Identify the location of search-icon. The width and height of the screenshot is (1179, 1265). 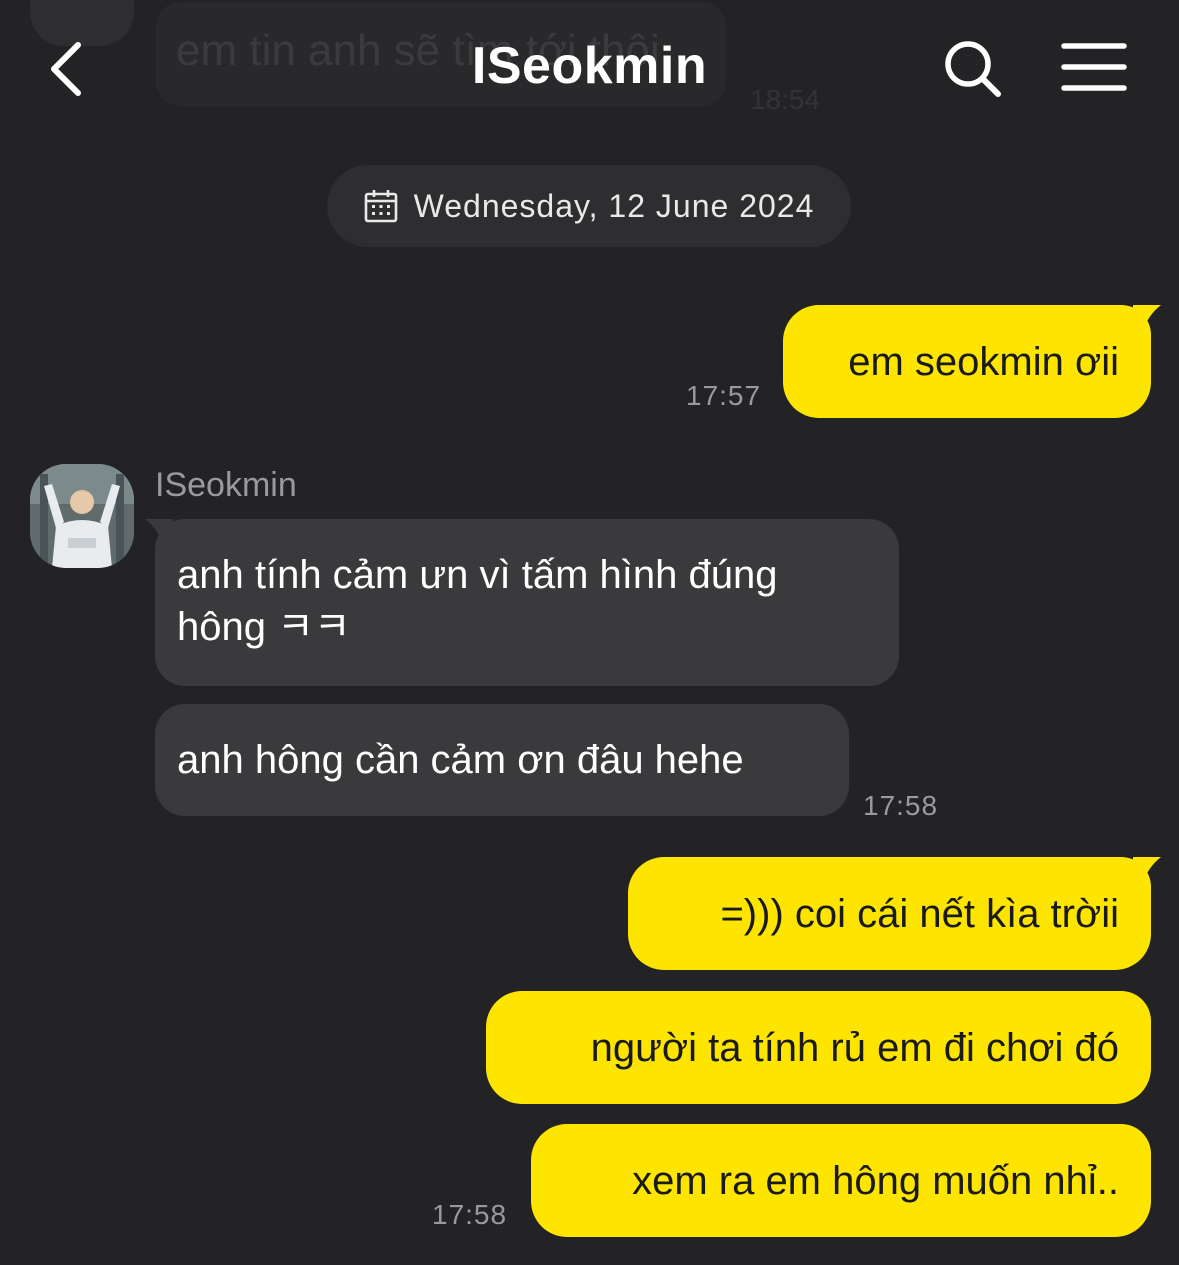
(973, 69).